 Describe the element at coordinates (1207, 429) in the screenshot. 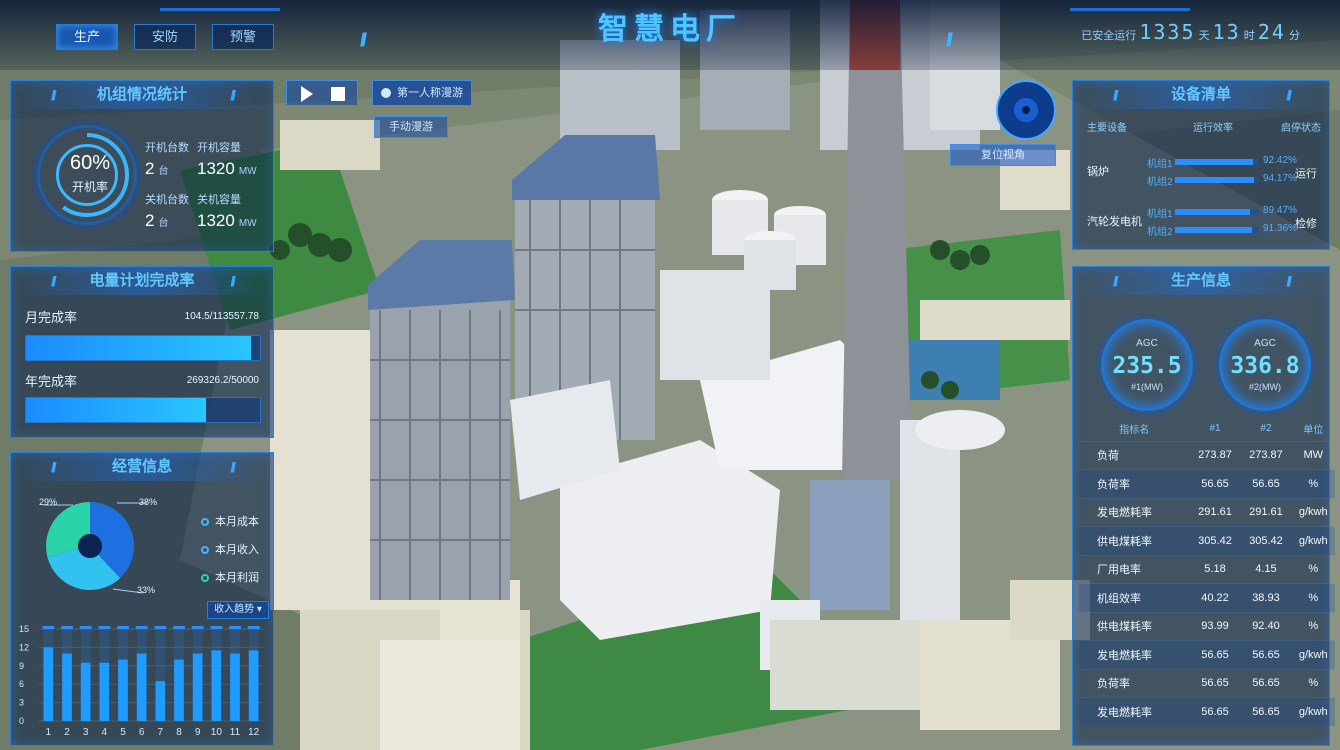

I see `table-header-row: 指标名 #1 #2 单位` at that location.